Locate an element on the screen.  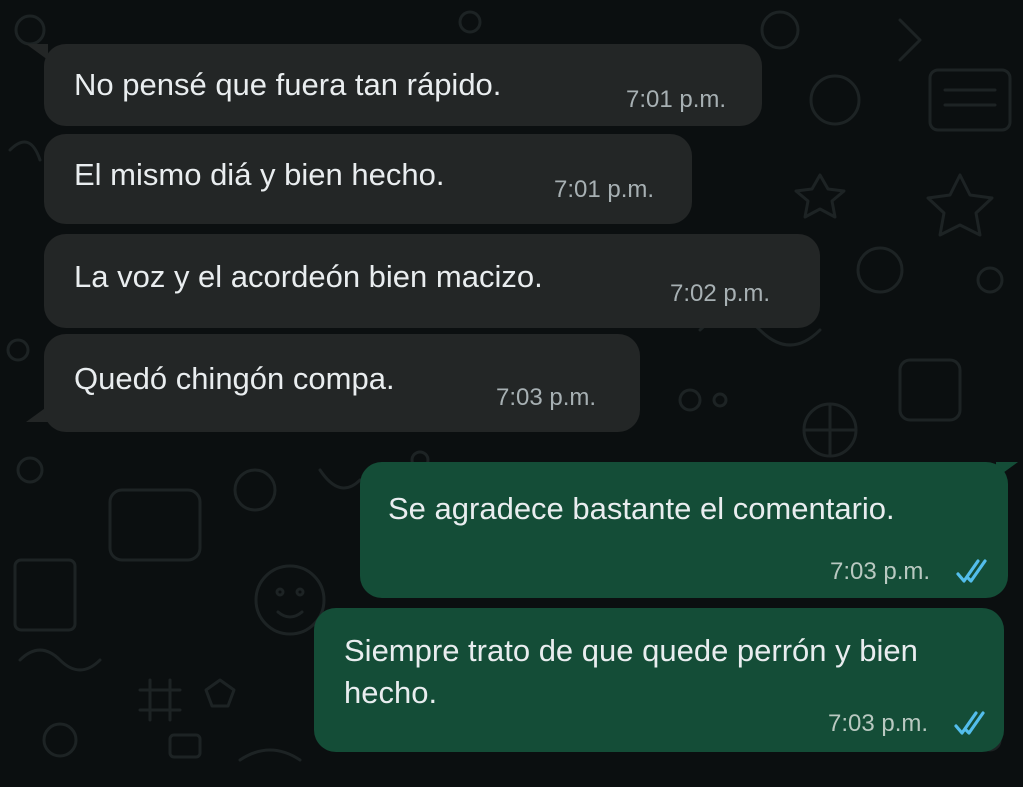
incoming-message: No pensé que fuera tan rápido. 7:01 p.m. is located at coordinates (403, 85).